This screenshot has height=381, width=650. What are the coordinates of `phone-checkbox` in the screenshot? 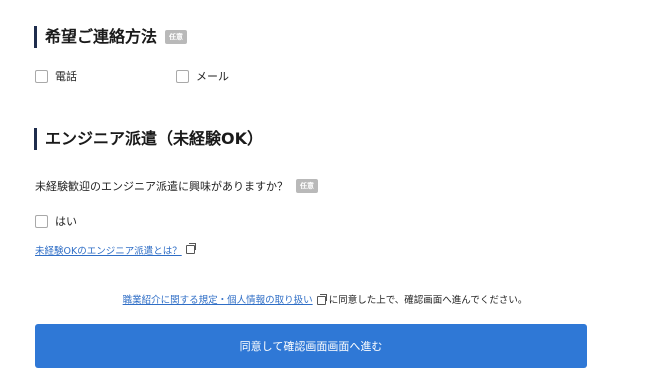 It's located at (41, 76).